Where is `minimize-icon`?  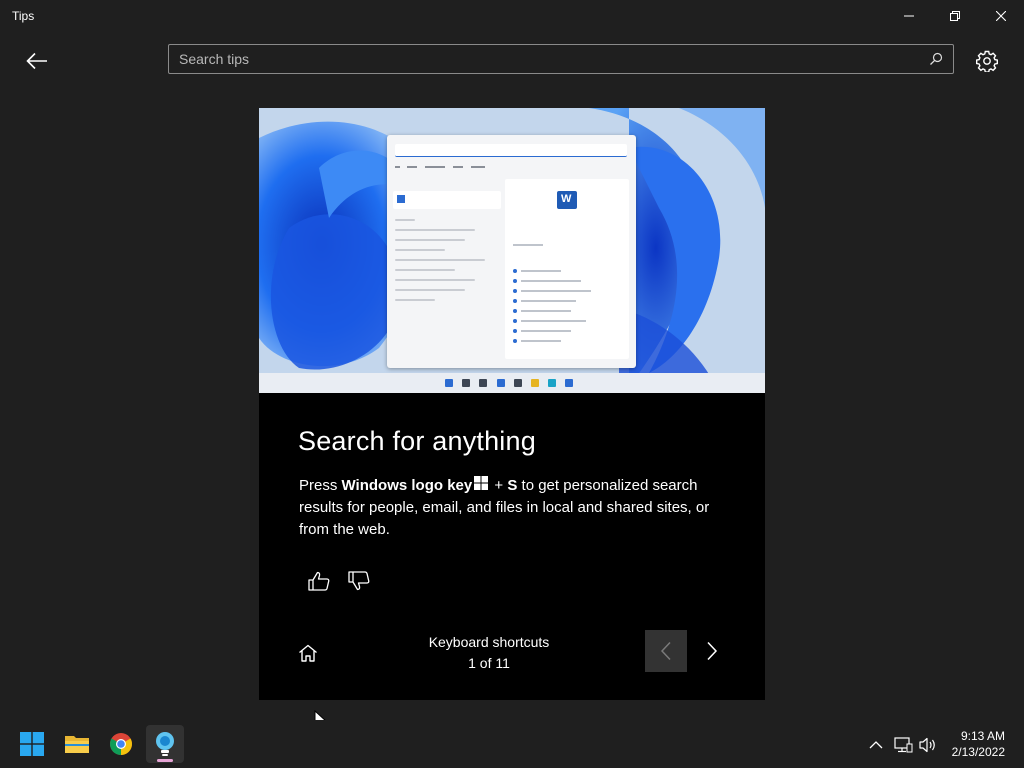
minimize-icon is located at coordinates (909, 16).